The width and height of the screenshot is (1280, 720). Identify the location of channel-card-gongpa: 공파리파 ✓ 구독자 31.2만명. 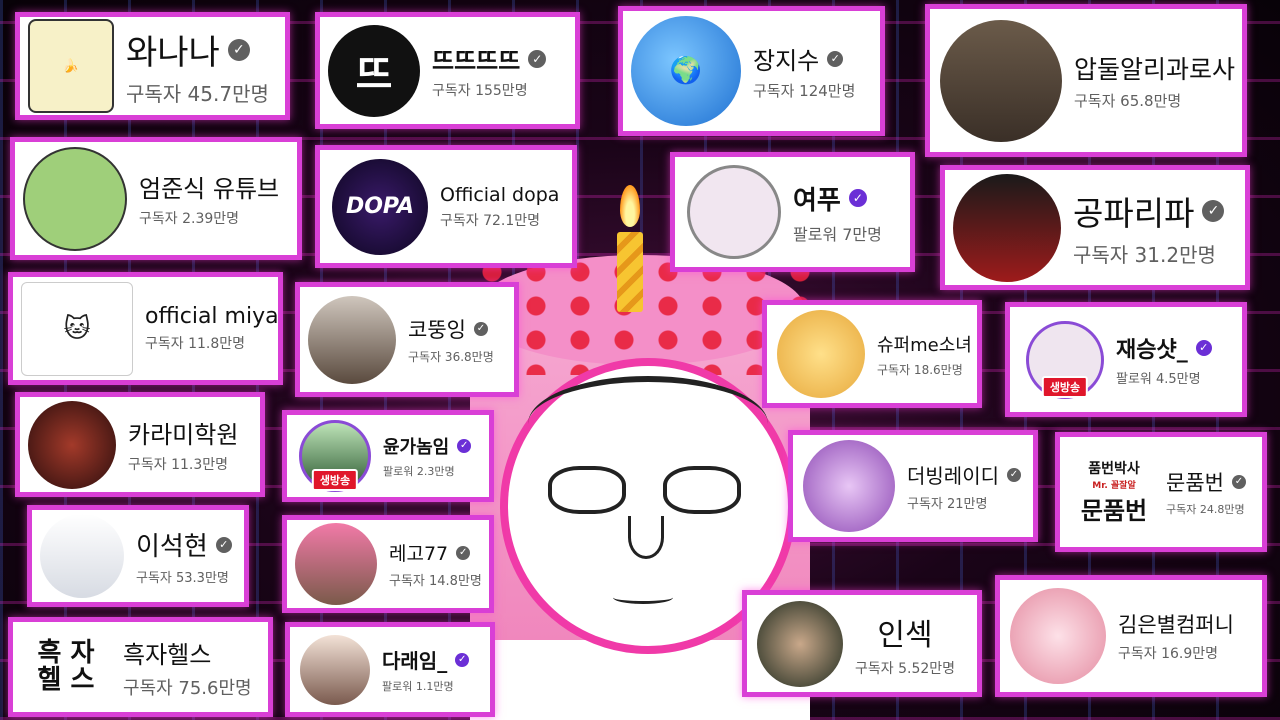
(1095, 227).